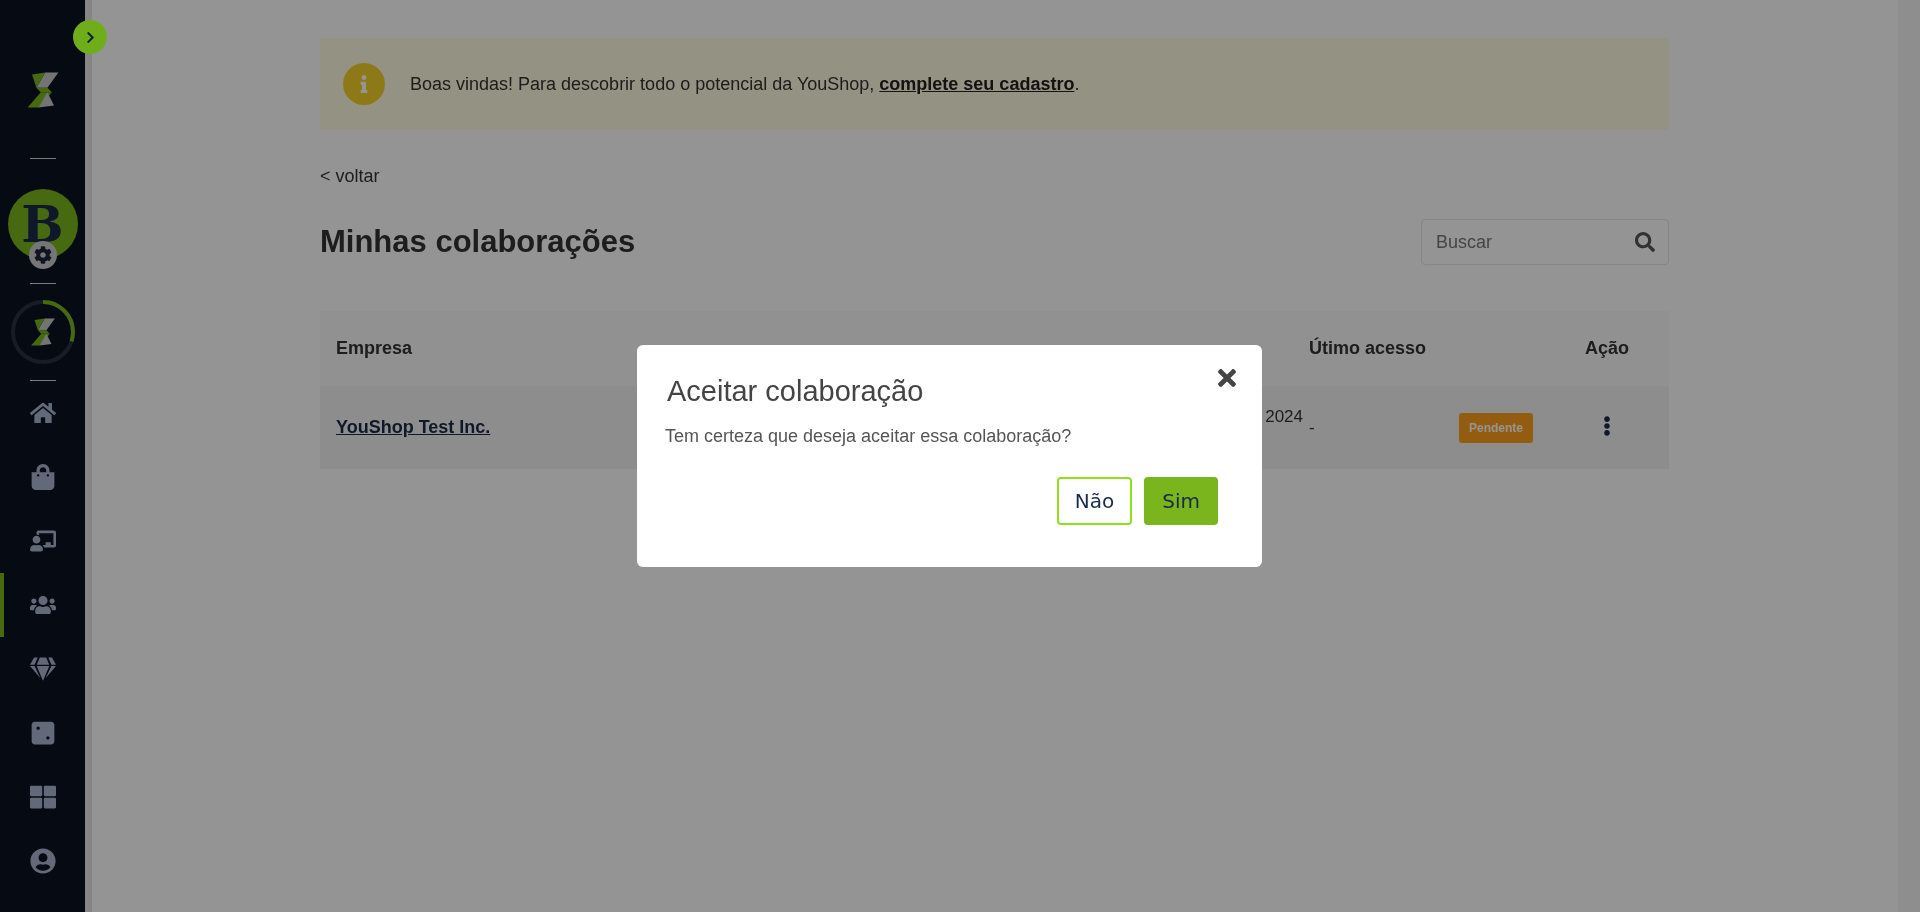  What do you see at coordinates (869, 436) in the screenshot?
I see `dialog-message: Tem certeza que deseja aceitar essa colaboração?` at bounding box center [869, 436].